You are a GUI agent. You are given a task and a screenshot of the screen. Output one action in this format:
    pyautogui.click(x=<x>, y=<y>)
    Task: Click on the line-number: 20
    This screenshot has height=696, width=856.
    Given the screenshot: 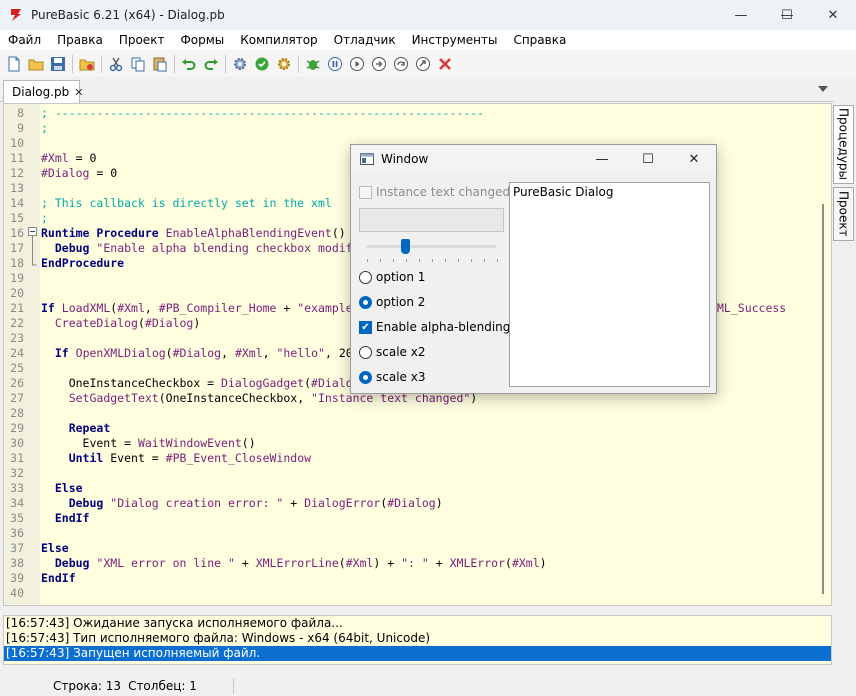 What is the action you would take?
    pyautogui.click(x=17, y=293)
    